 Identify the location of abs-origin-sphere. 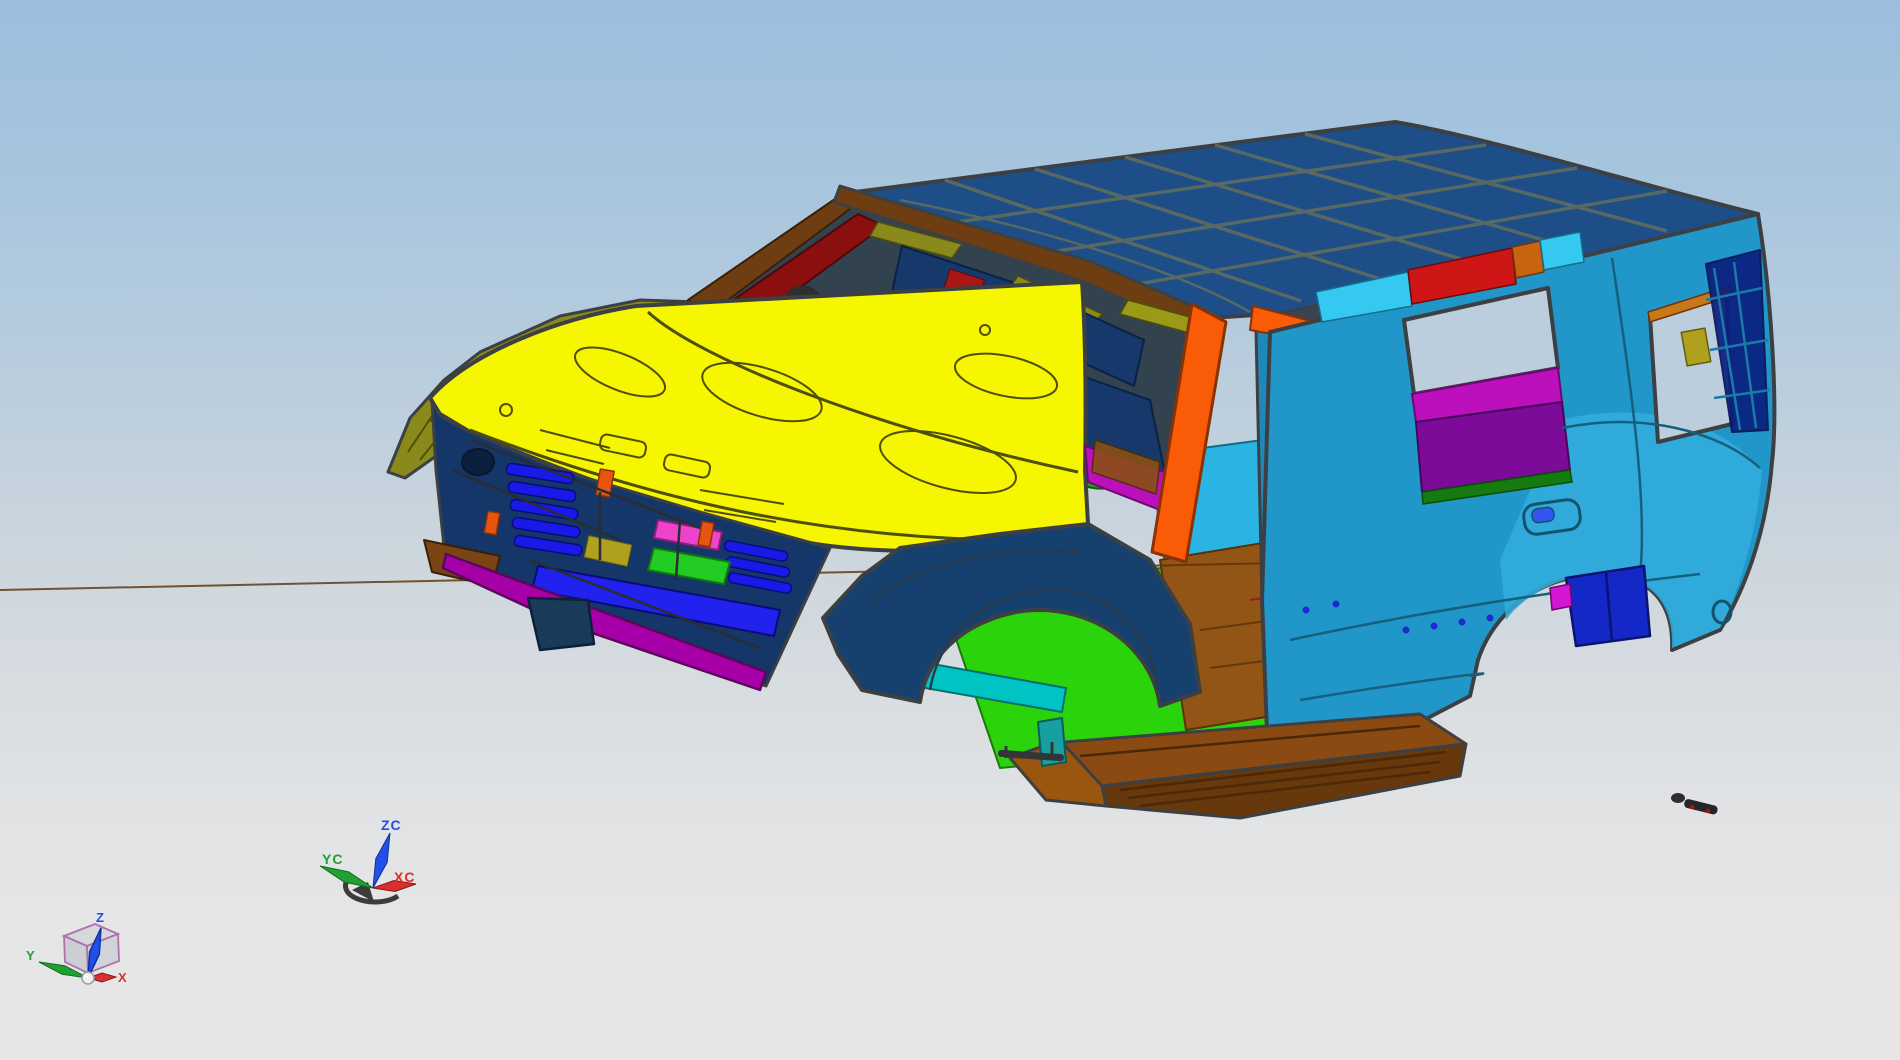
(88, 978).